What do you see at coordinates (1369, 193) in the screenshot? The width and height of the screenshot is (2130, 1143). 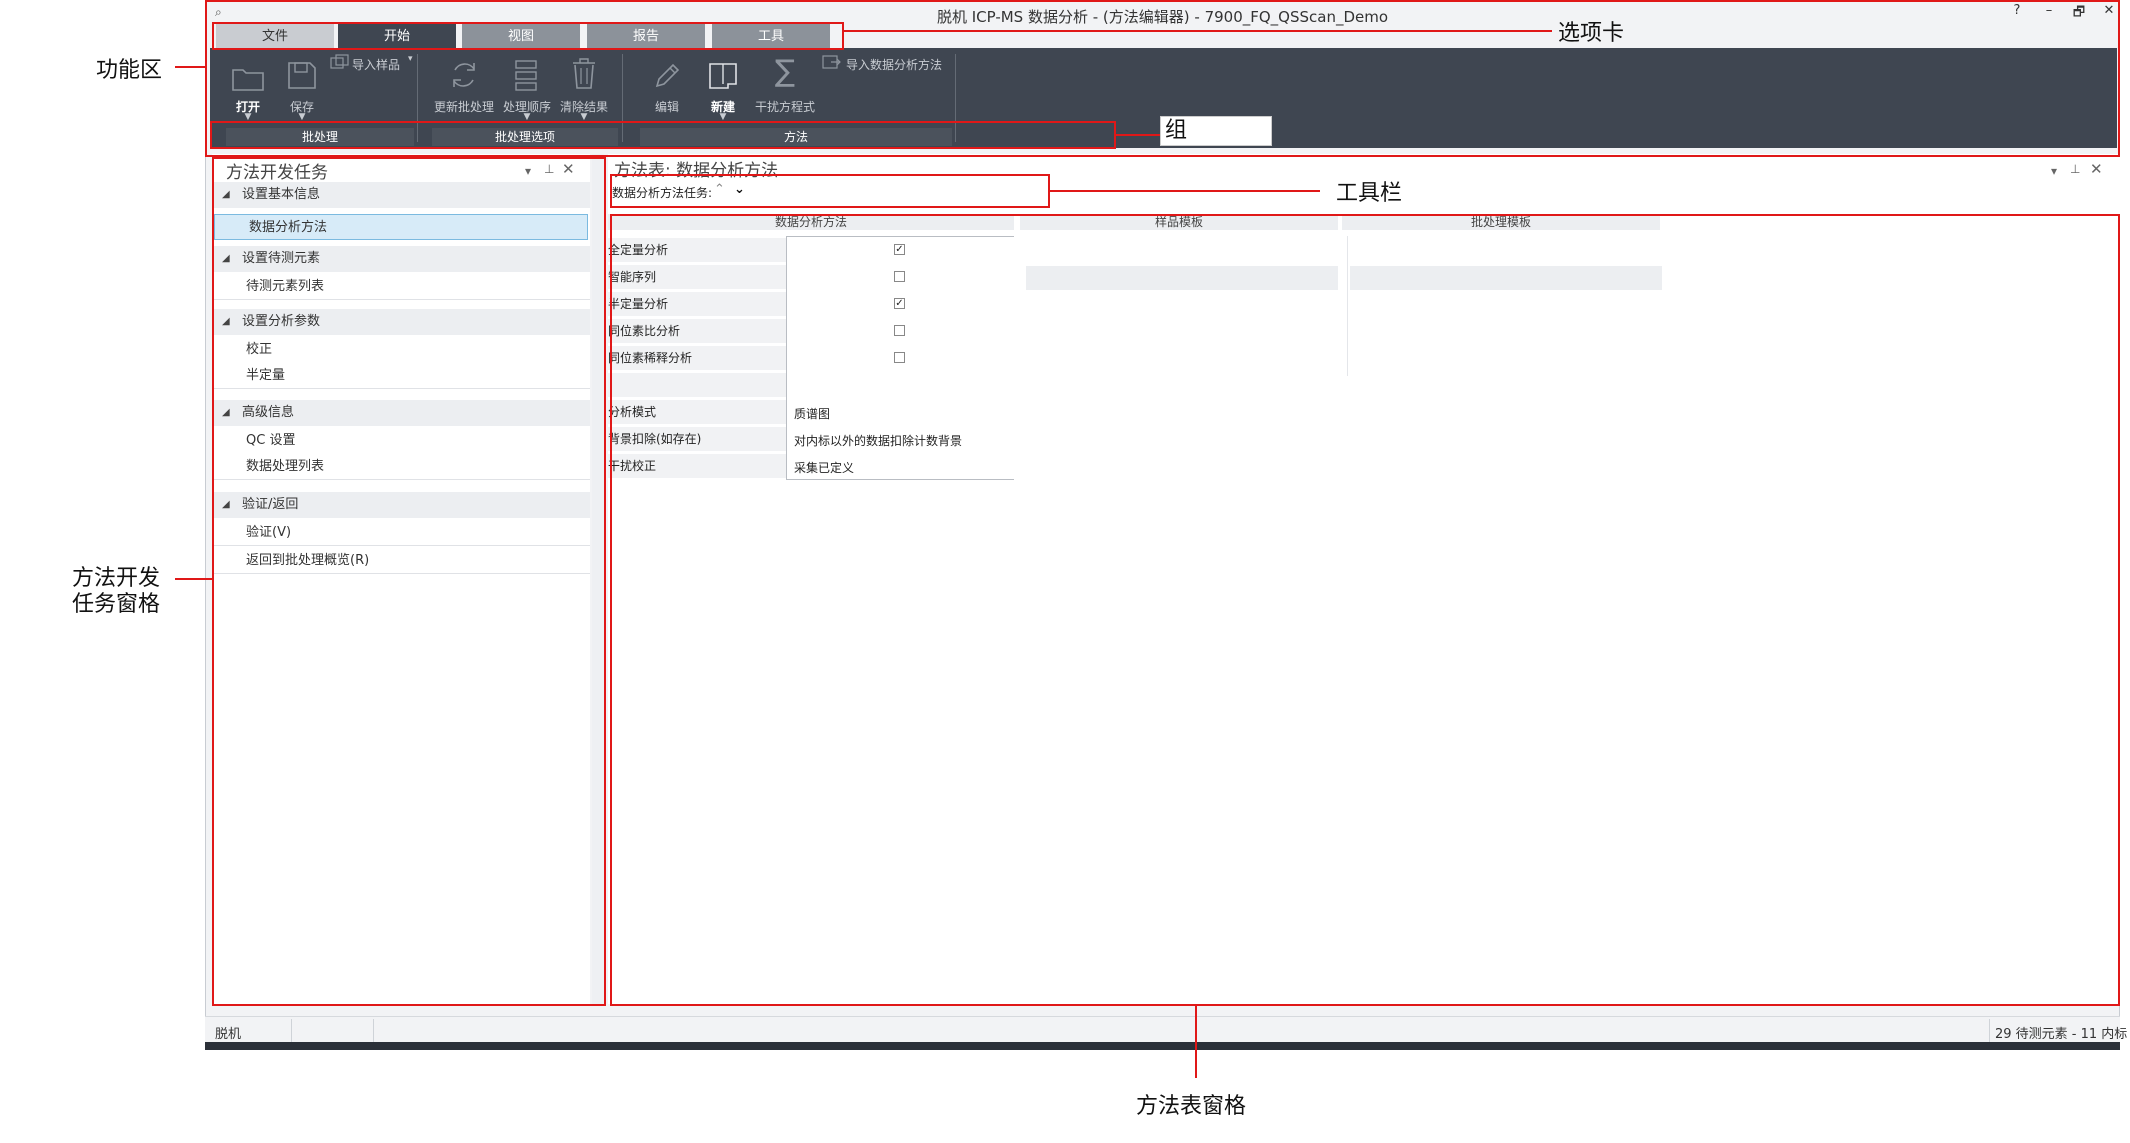 I see `annotation-toolbar: 工具栏` at bounding box center [1369, 193].